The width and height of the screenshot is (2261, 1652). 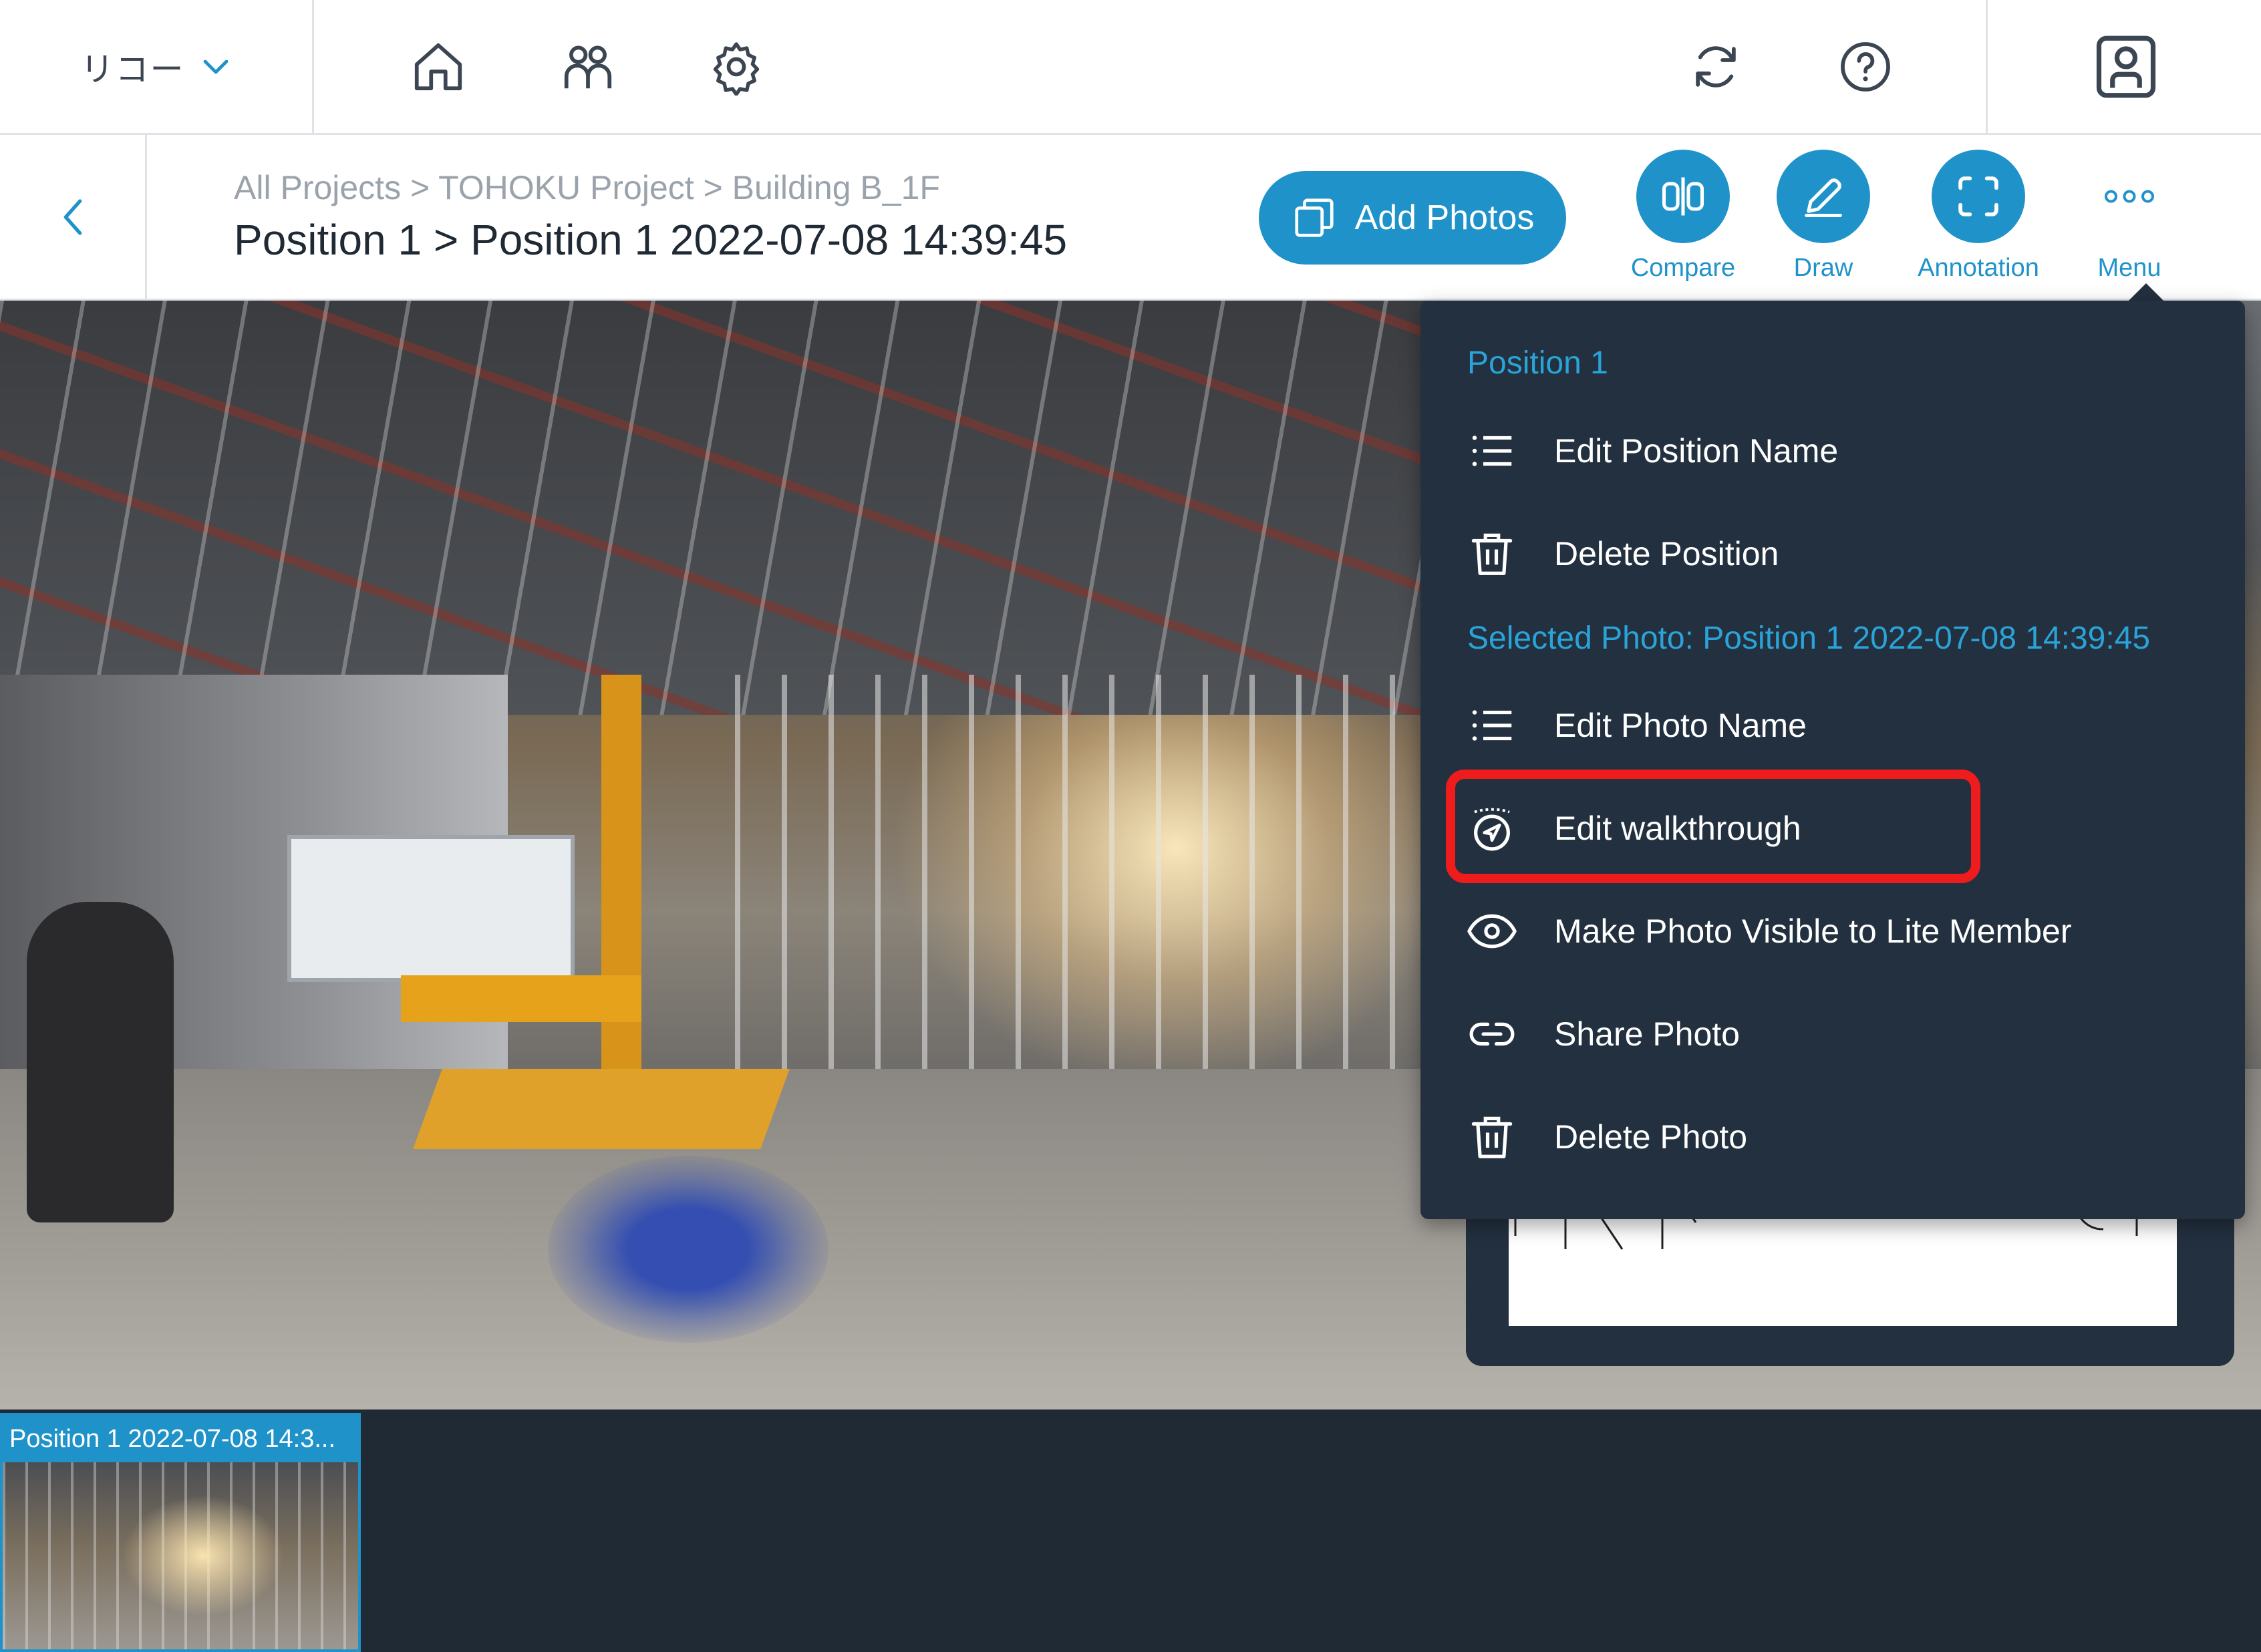 What do you see at coordinates (132, 69) in the screenshot?
I see `org-name: リコー` at bounding box center [132, 69].